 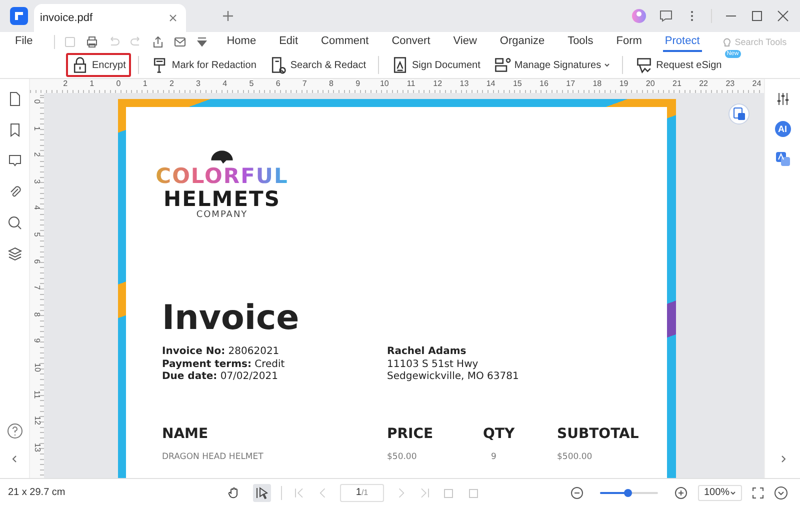 What do you see at coordinates (577, 493) in the screenshot?
I see `zoom-out-icon` at bounding box center [577, 493].